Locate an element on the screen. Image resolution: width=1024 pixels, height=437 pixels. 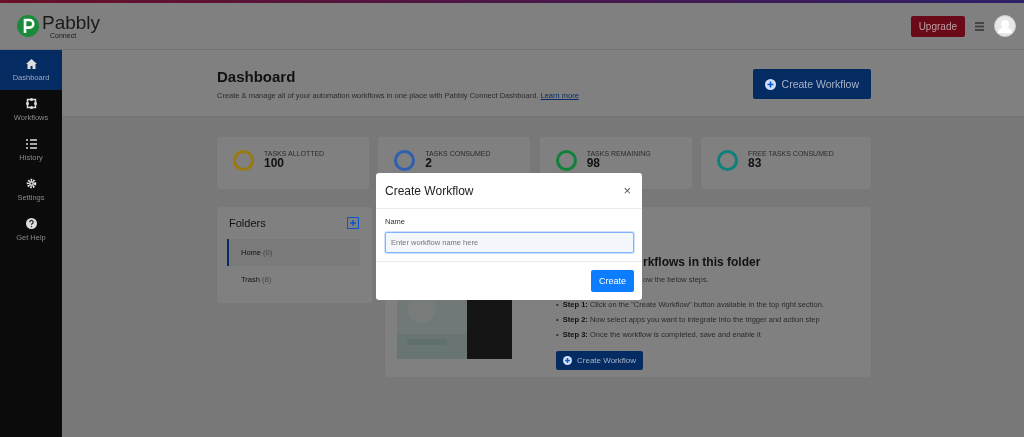
stat-value: 100 is located at coordinates (274, 163).